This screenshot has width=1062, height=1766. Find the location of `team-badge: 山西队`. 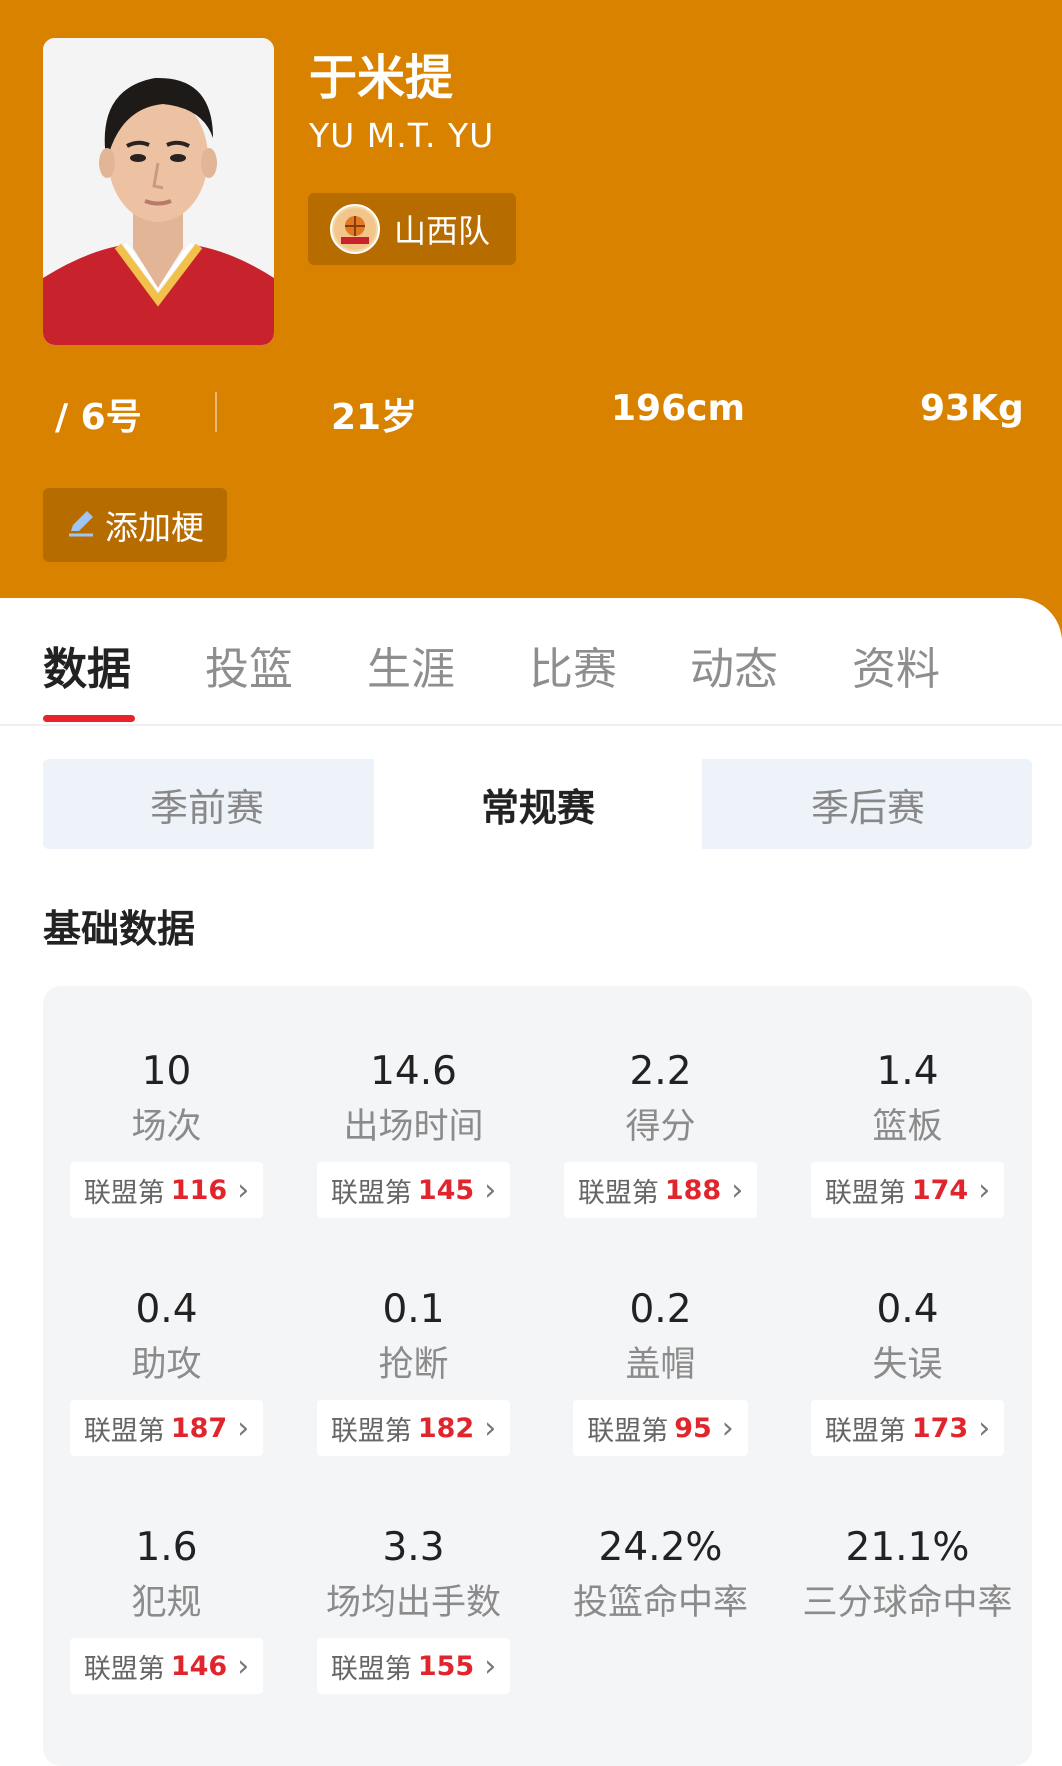

team-badge: 山西队 is located at coordinates (412, 229).